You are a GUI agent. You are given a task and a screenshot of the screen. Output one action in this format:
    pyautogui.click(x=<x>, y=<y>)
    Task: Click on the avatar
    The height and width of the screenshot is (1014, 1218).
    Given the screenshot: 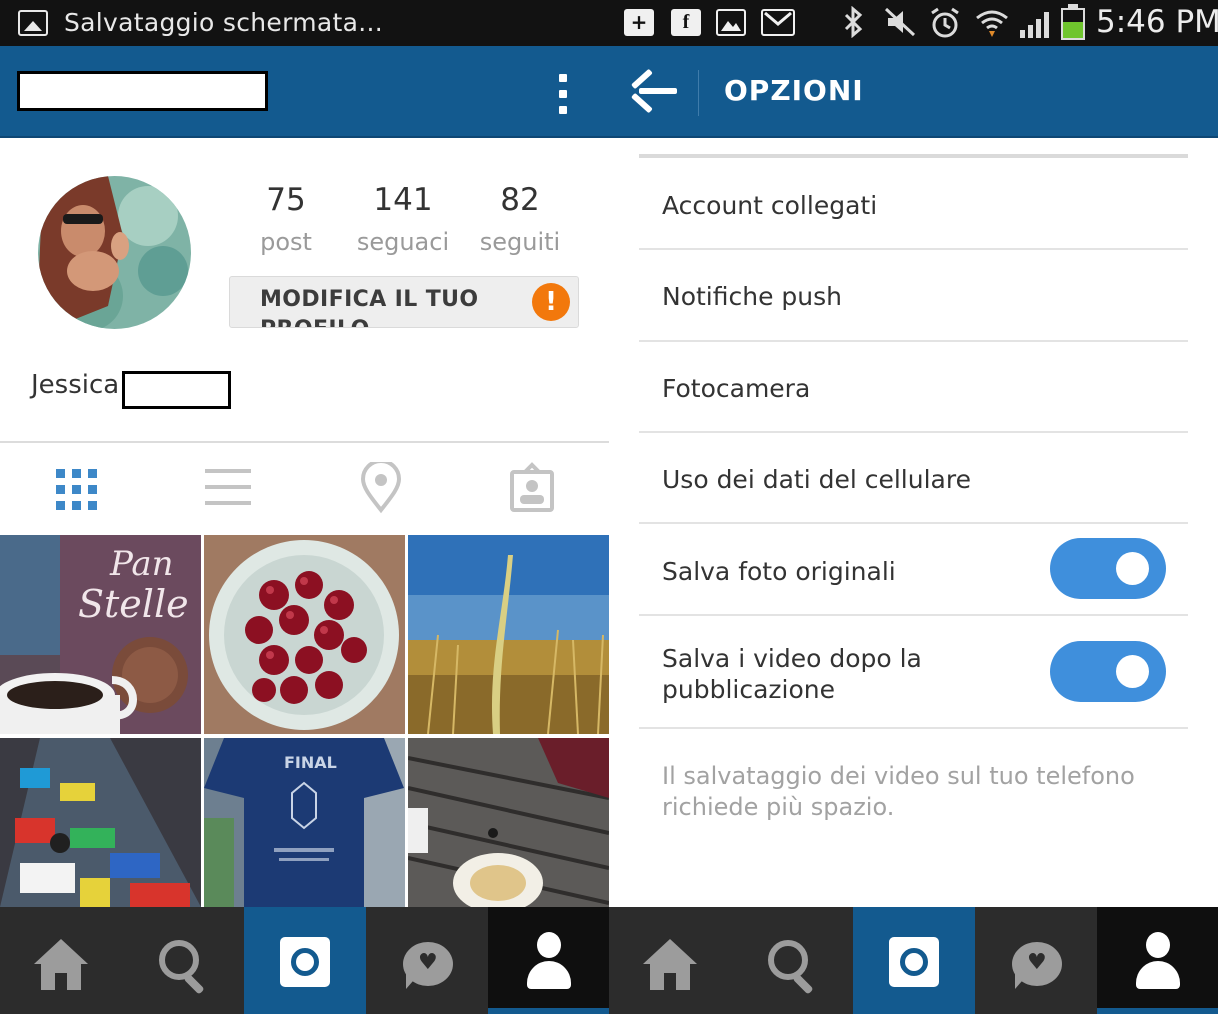 What is the action you would take?
    pyautogui.click(x=114, y=252)
    